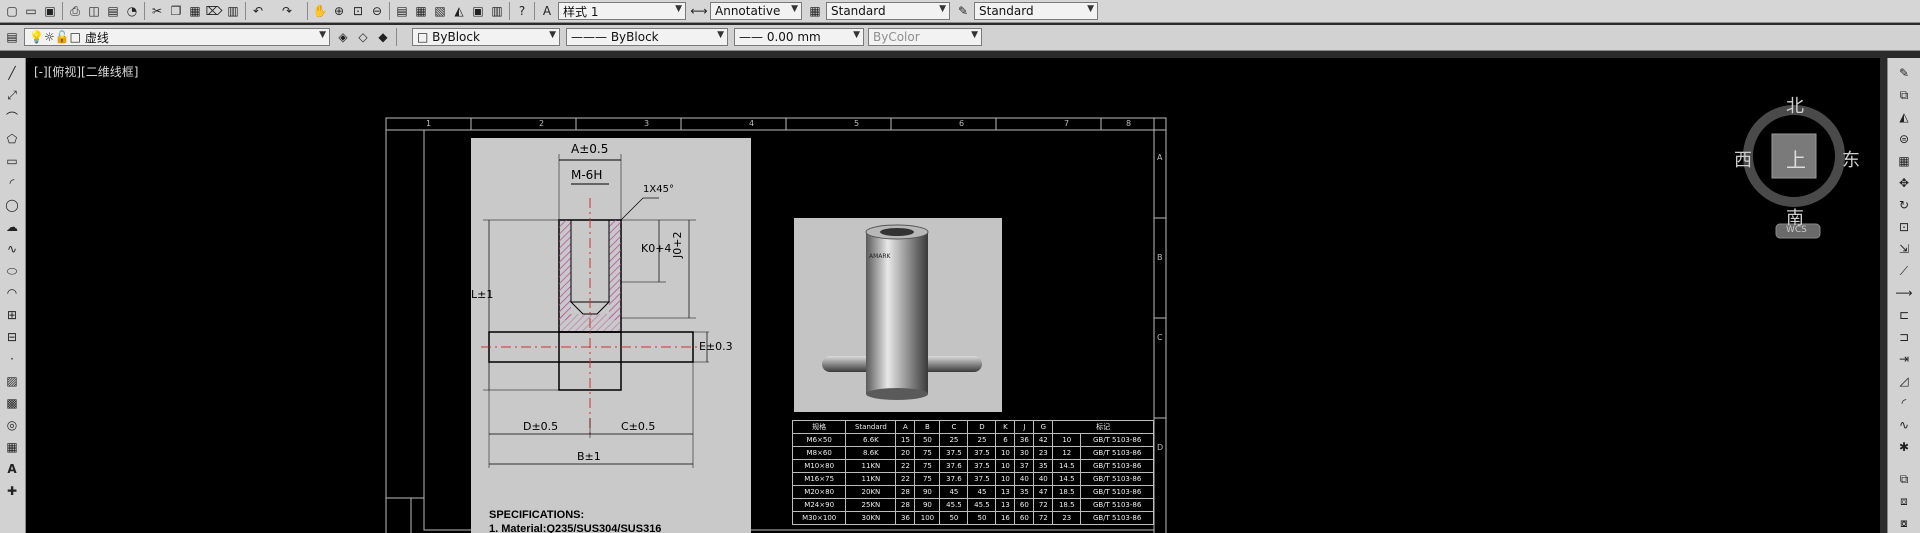  Describe the element at coordinates (799, 37) in the screenshot. I see `lineweight-select: —— 0.00 mm ▼` at that location.